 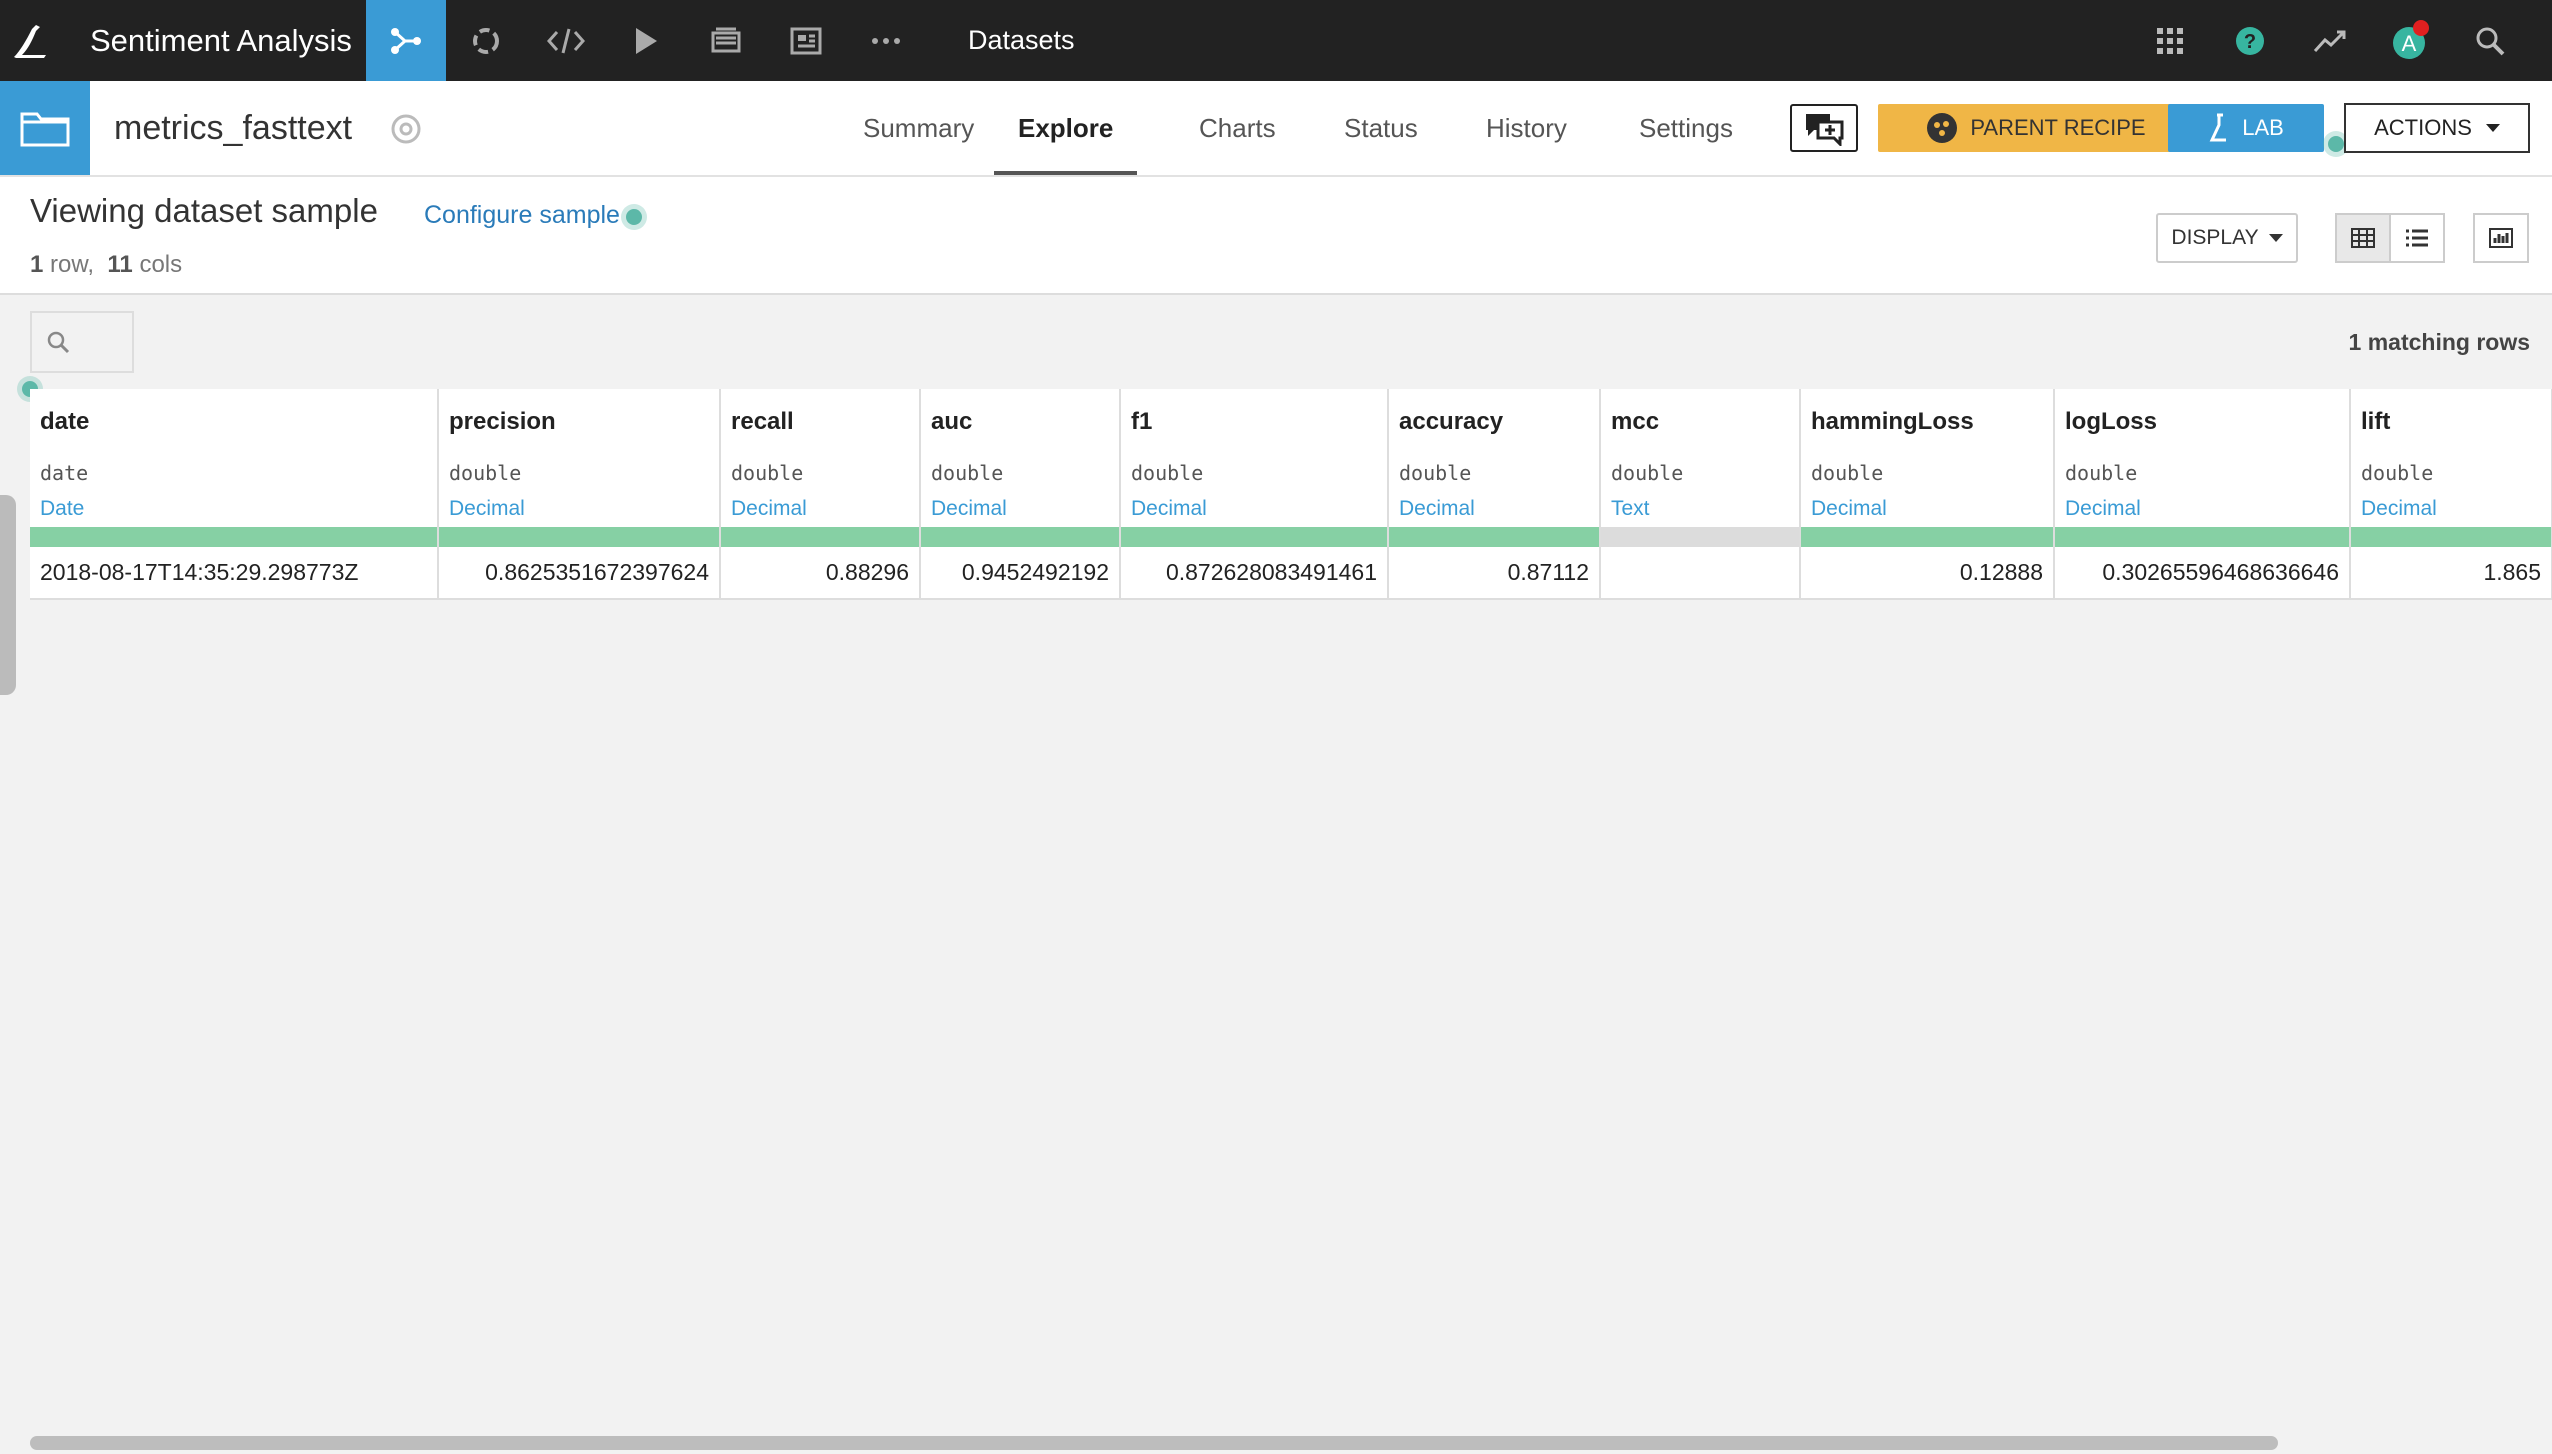 What do you see at coordinates (1066, 128) in the screenshot?
I see `tab-explore: Explore` at bounding box center [1066, 128].